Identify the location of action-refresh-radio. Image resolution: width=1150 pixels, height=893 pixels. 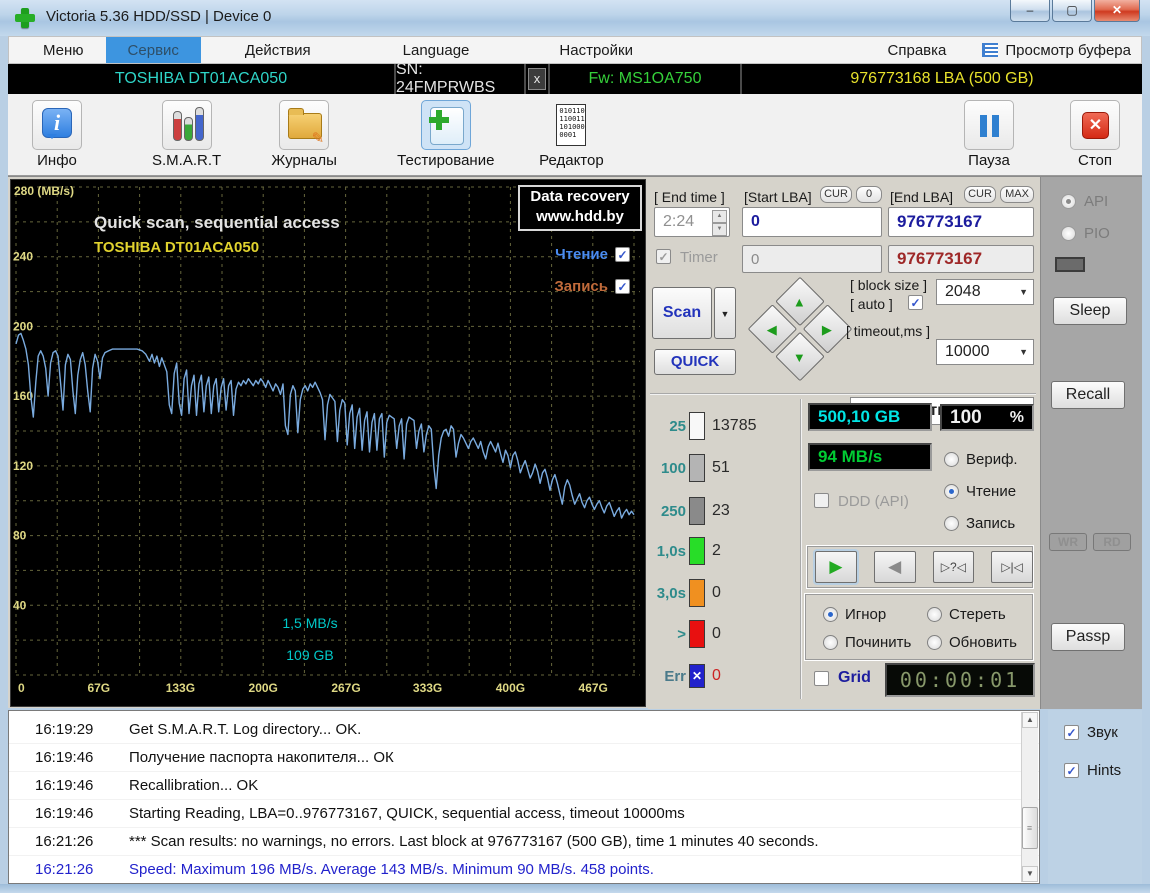
(934, 642).